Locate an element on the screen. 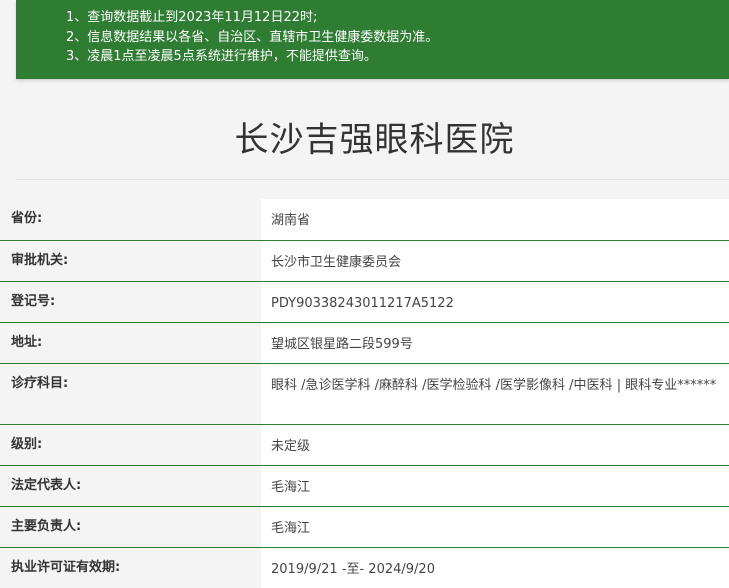  table-row: 登记号: PDY90338243011217A5122 is located at coordinates (364, 302).